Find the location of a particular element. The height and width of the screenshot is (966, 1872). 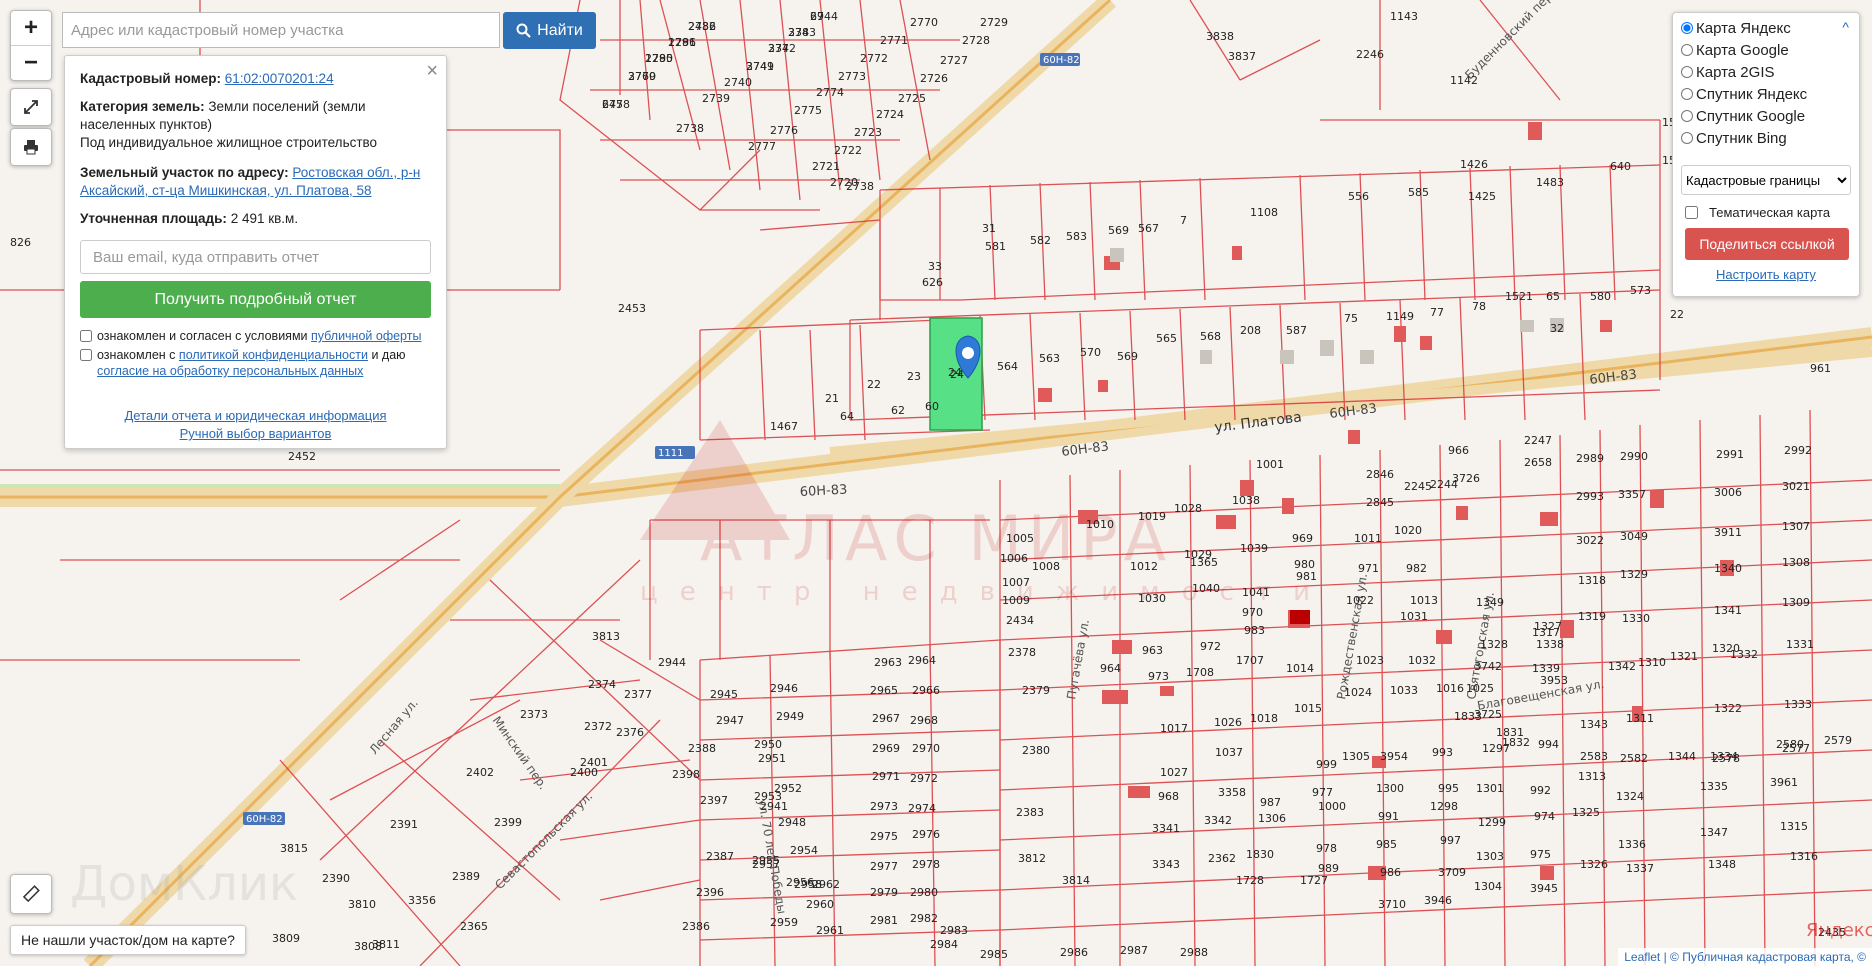

parcel-number: 2951 is located at coordinates (772, 758).